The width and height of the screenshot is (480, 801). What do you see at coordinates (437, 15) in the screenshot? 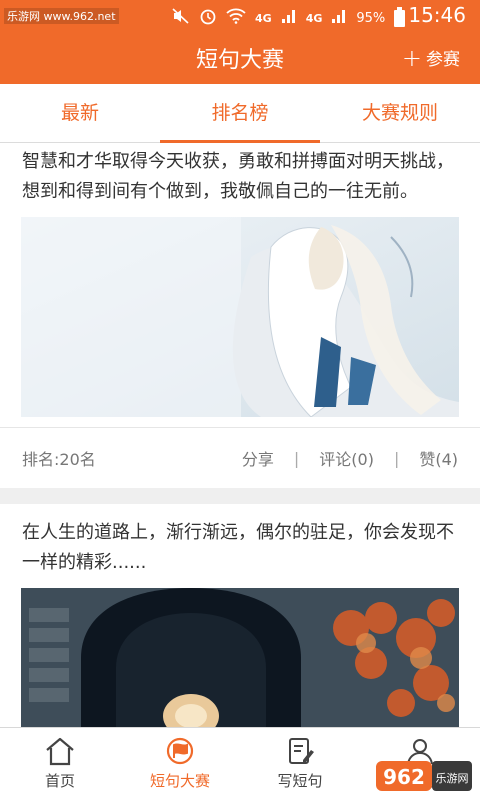
I see `clock: 15:46` at bounding box center [437, 15].